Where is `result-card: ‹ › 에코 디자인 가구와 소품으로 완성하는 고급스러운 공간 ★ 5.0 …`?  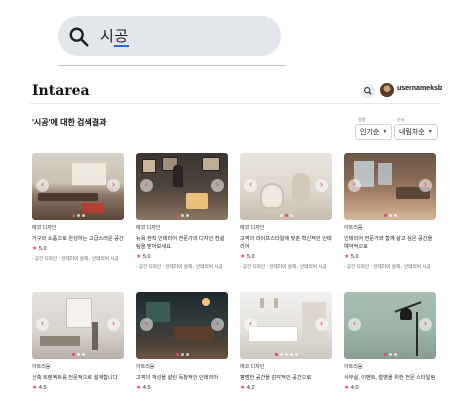
result-card: ‹ › 에코 디자인 가구와 소품으로 완성하는 고급스러운 공간 ★ 5.0 … is located at coordinates (78, 207).